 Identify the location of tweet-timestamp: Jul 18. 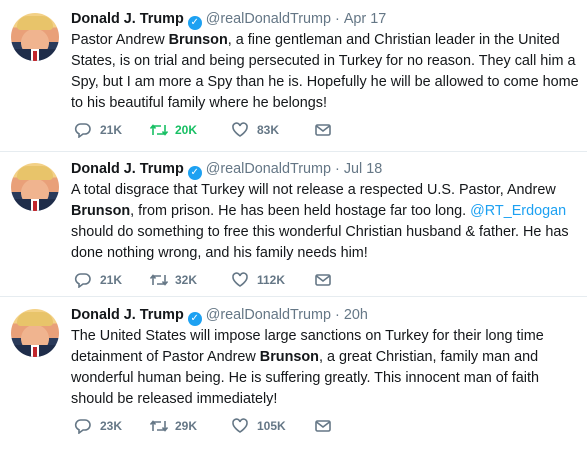
(363, 169).